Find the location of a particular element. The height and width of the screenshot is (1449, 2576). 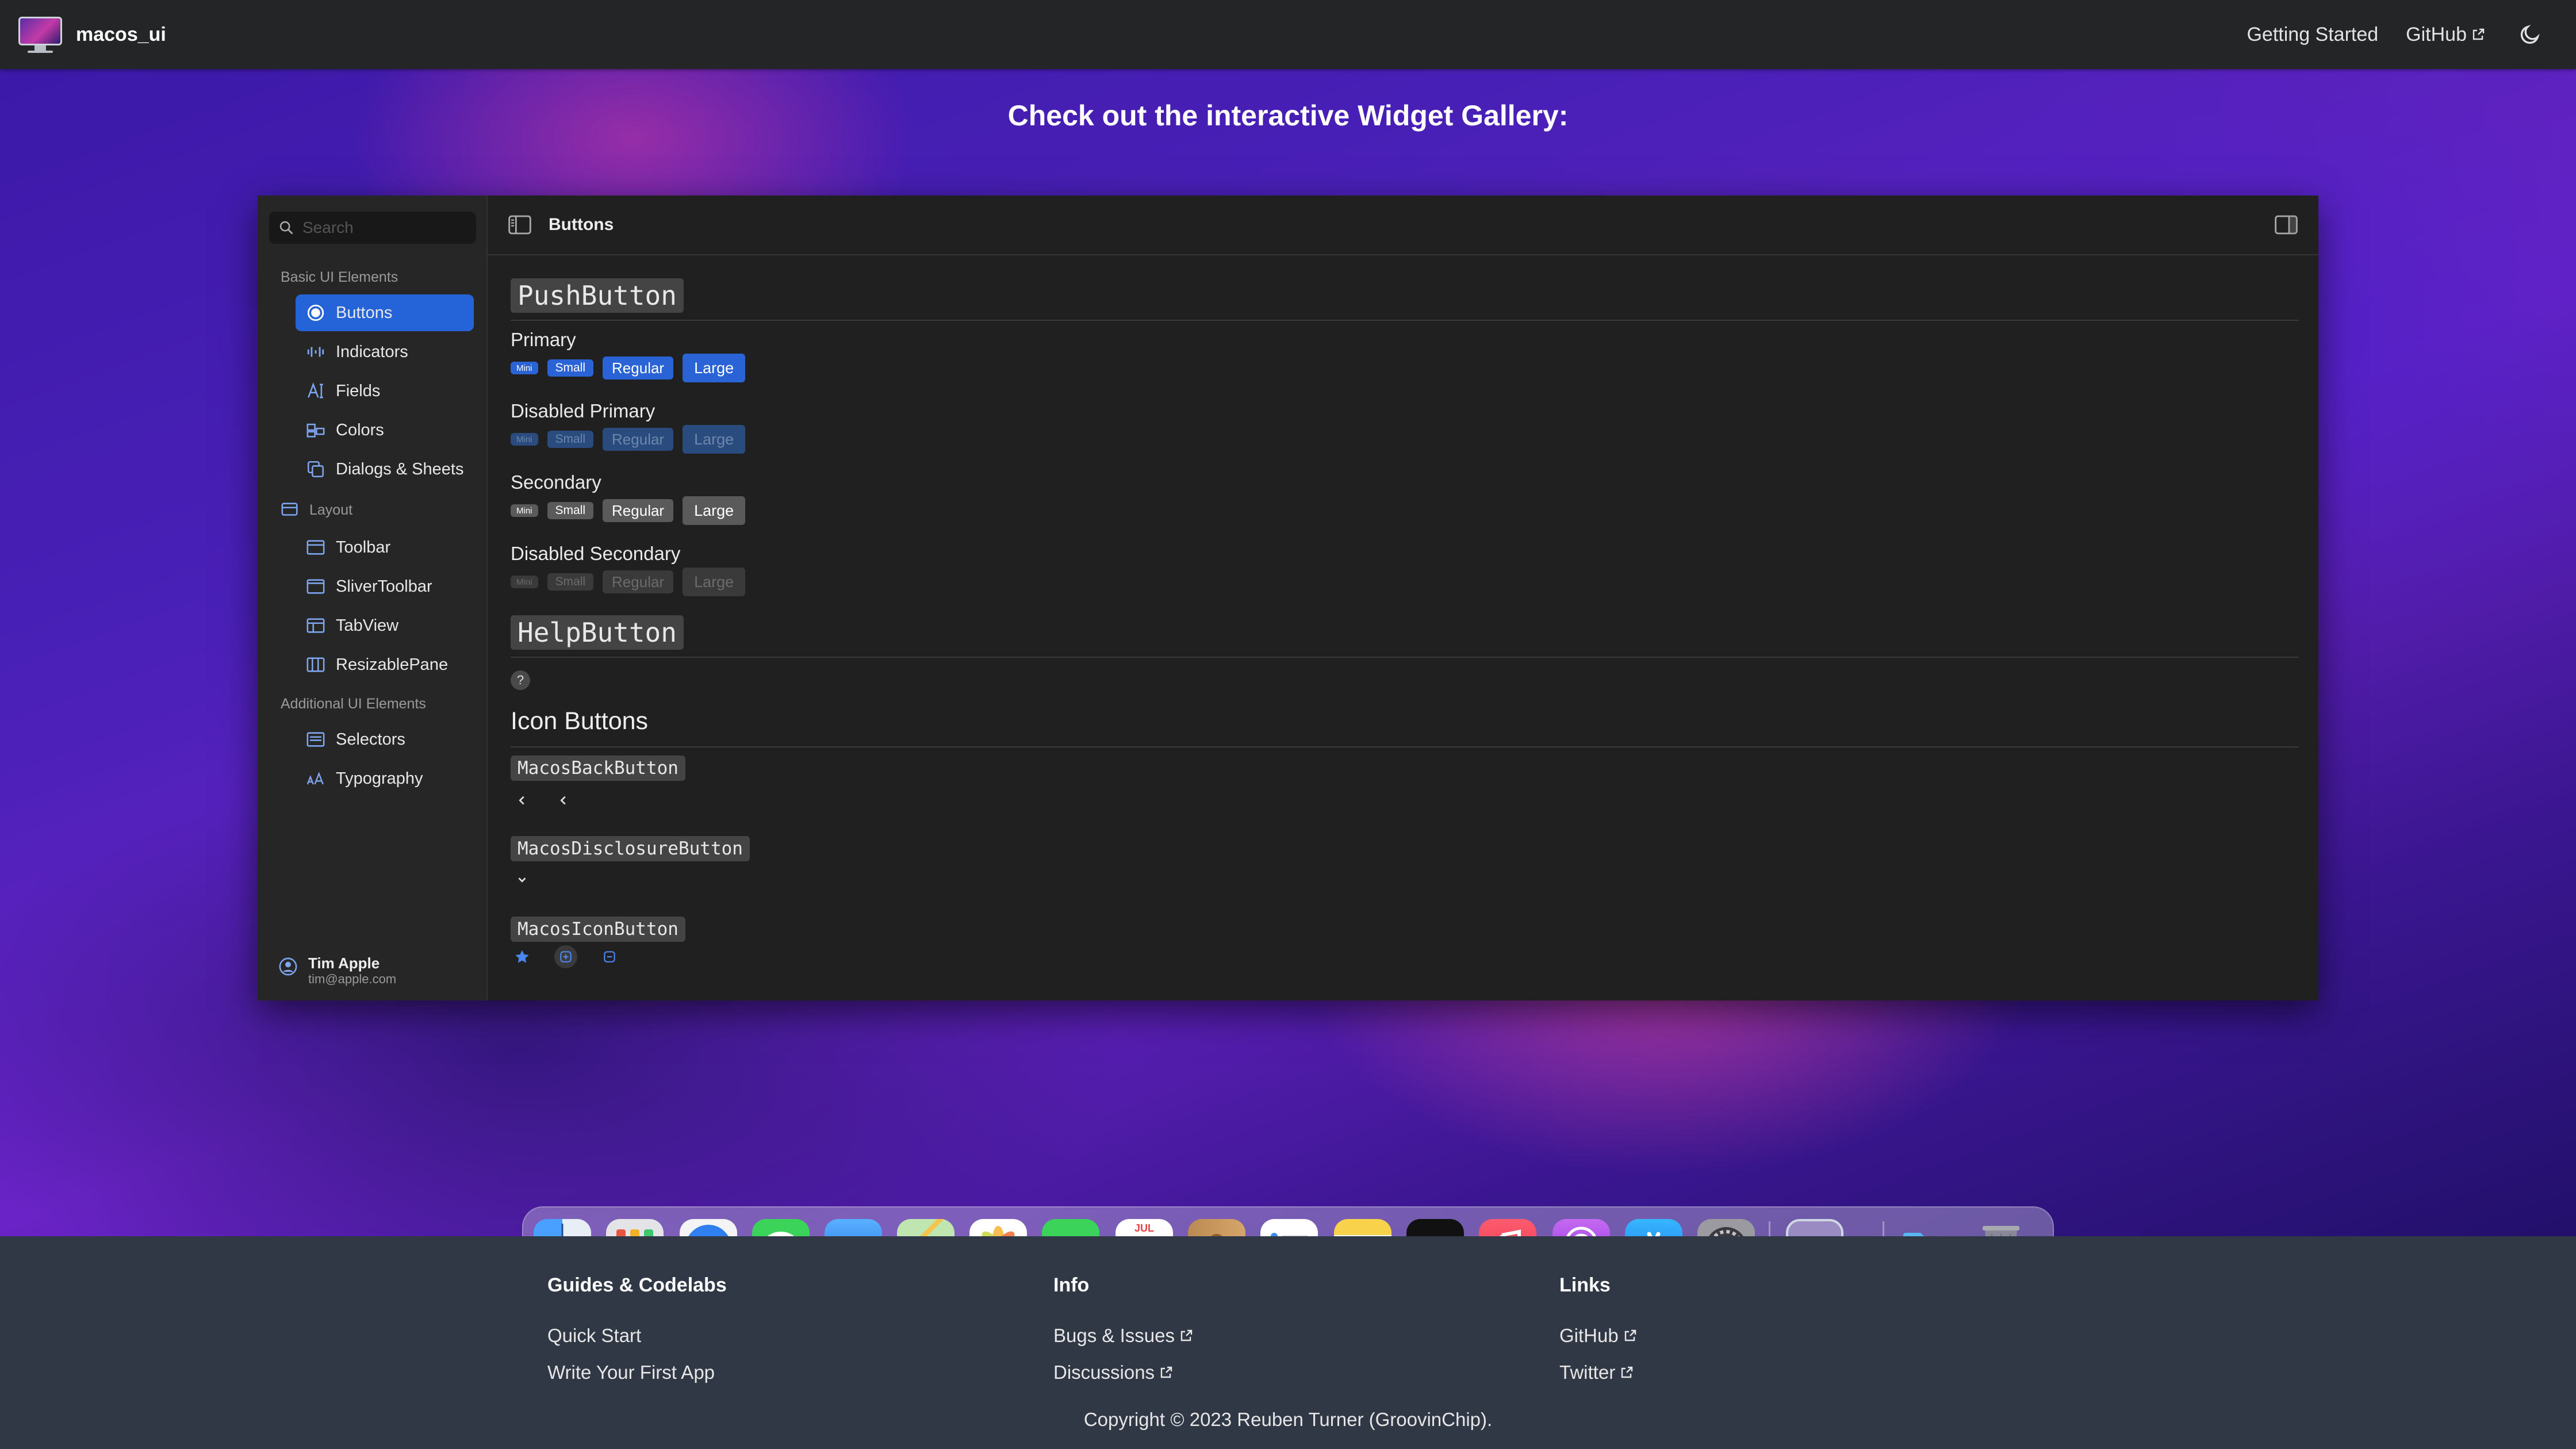

sidebar-item-label: Dialogs & Sheets is located at coordinates (400, 468).